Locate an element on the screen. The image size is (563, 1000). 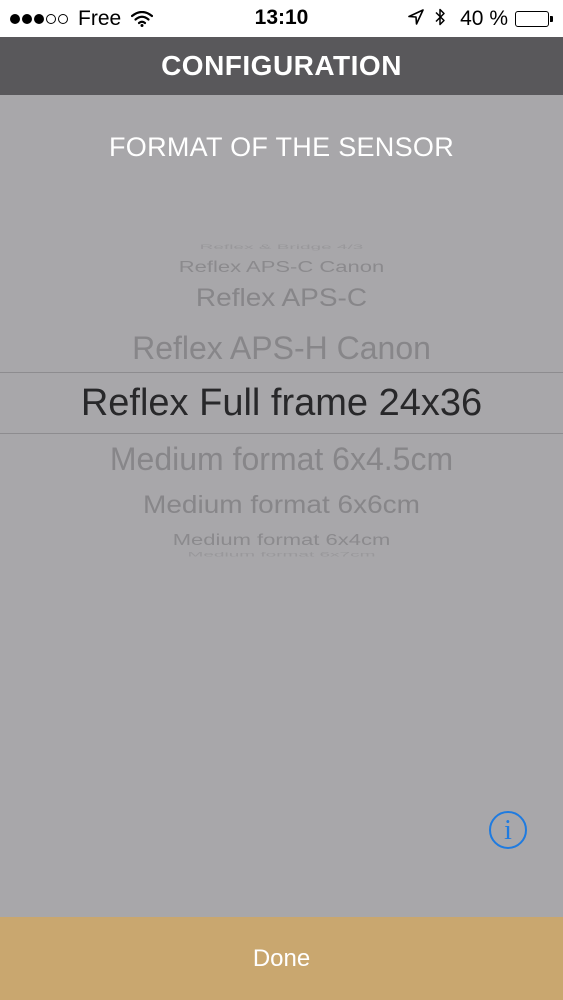
done-button: Done is located at coordinates (281, 958).